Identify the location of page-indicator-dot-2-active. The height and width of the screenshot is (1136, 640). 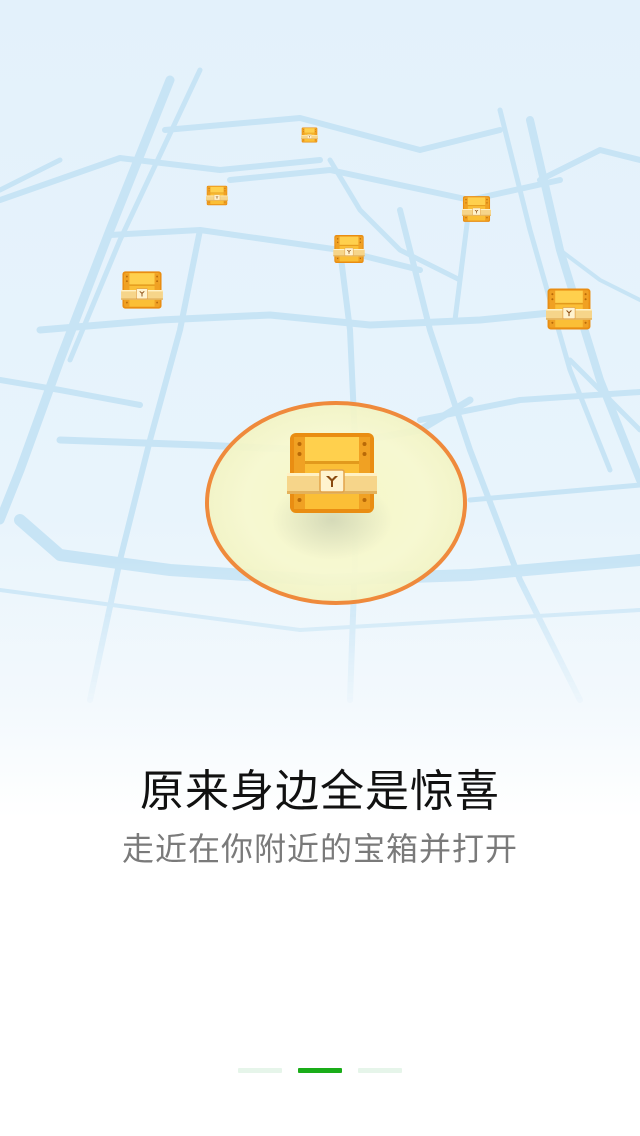
(320, 1070).